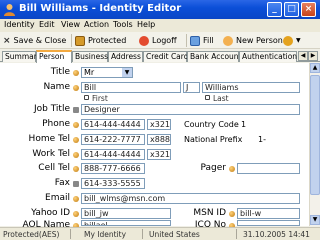 This screenshot has height=240, width=320. Describe the element at coordinates (113, 183) in the screenshot. I see `fax-field: 614-333-5555` at that location.